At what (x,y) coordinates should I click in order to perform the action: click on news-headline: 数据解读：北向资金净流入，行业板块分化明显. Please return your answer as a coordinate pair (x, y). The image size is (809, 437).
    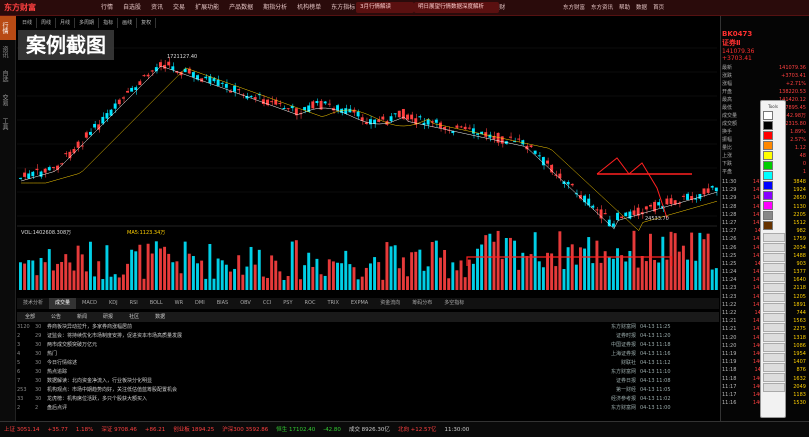
    Looking at the image, I should click on (99, 381).